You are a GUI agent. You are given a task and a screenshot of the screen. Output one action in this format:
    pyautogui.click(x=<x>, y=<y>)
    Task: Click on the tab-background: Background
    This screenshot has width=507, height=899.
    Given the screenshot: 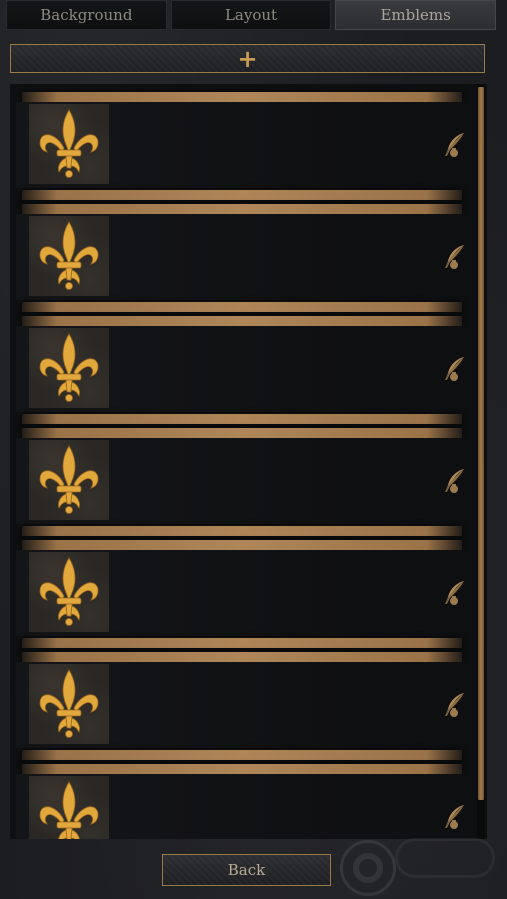 What is the action you would take?
    pyautogui.click(x=86, y=15)
    